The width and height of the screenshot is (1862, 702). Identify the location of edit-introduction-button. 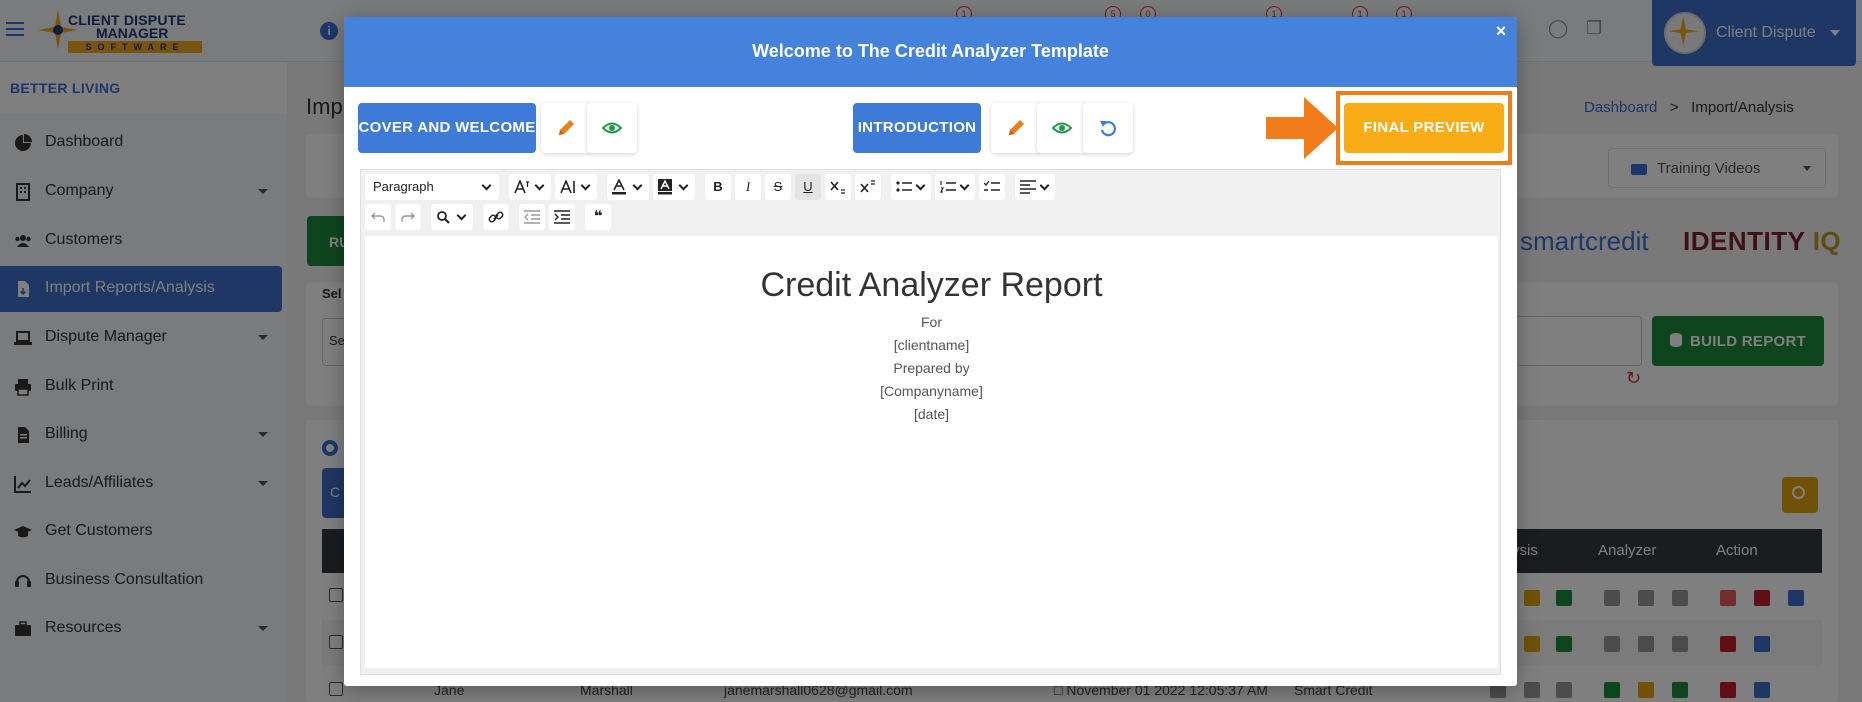
(1016, 128).